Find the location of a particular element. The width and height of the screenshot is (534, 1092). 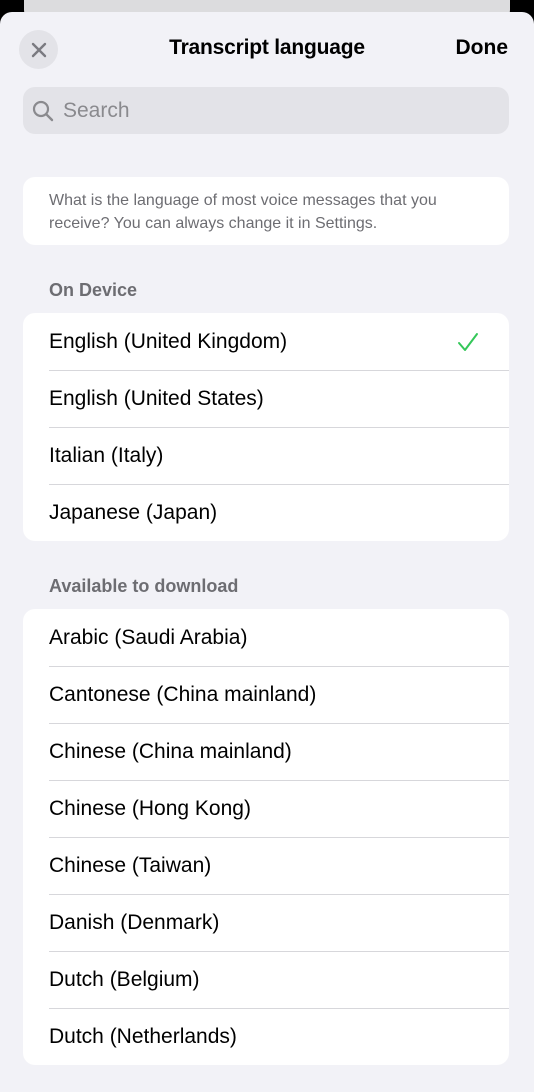

list-item: Italian (Italy) is located at coordinates (266, 455).